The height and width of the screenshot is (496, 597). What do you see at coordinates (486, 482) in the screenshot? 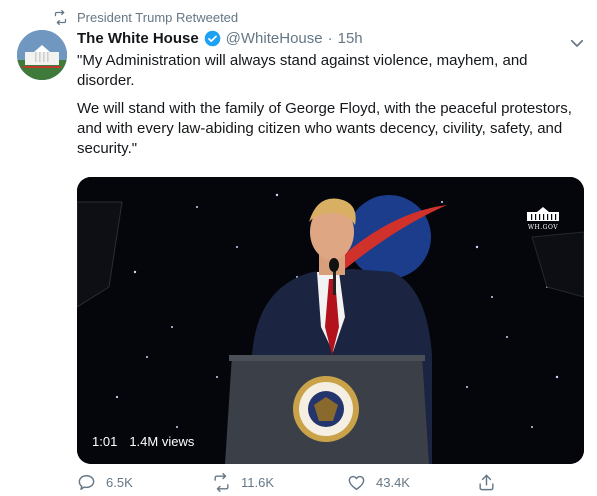
I see `share-icon` at bounding box center [486, 482].